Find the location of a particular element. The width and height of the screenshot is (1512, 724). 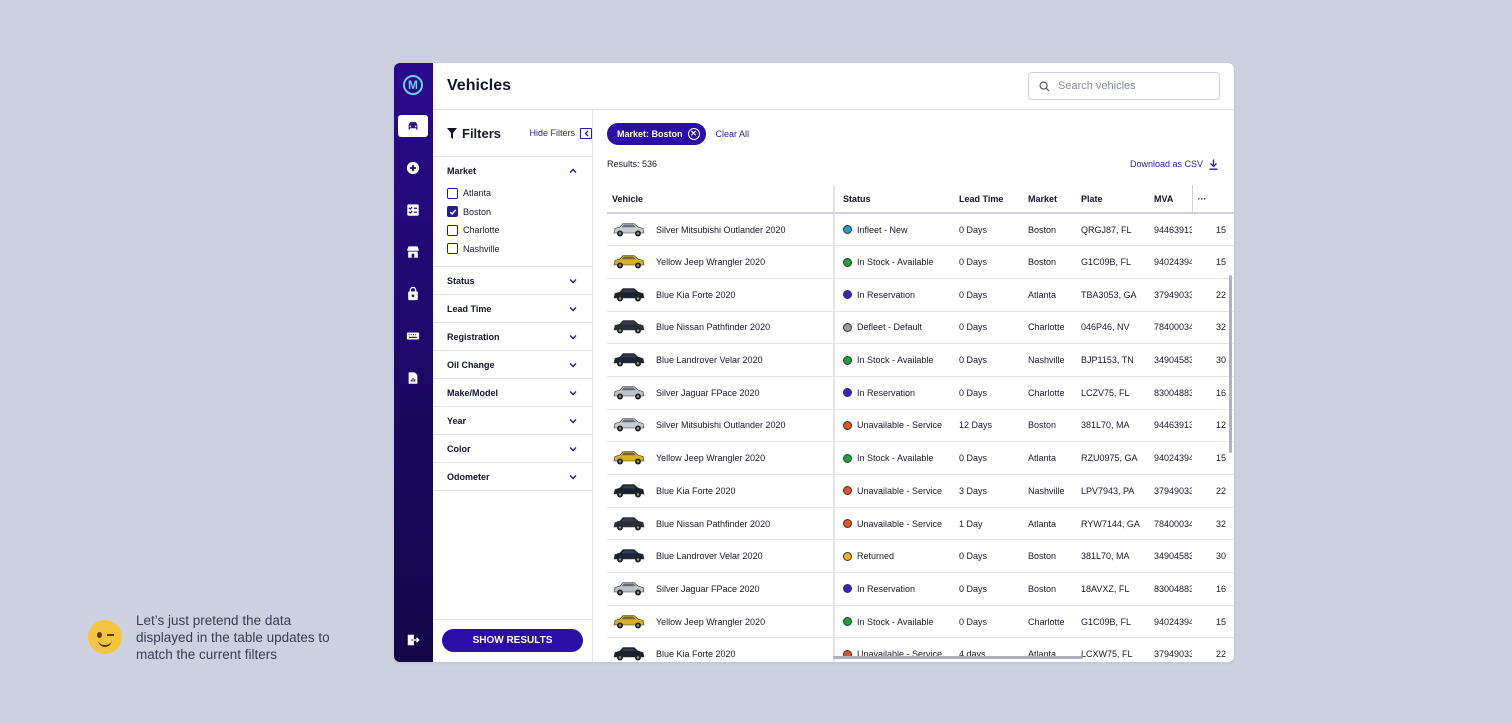

hide-filters-button: Hide Filters is located at coordinates (560, 133).